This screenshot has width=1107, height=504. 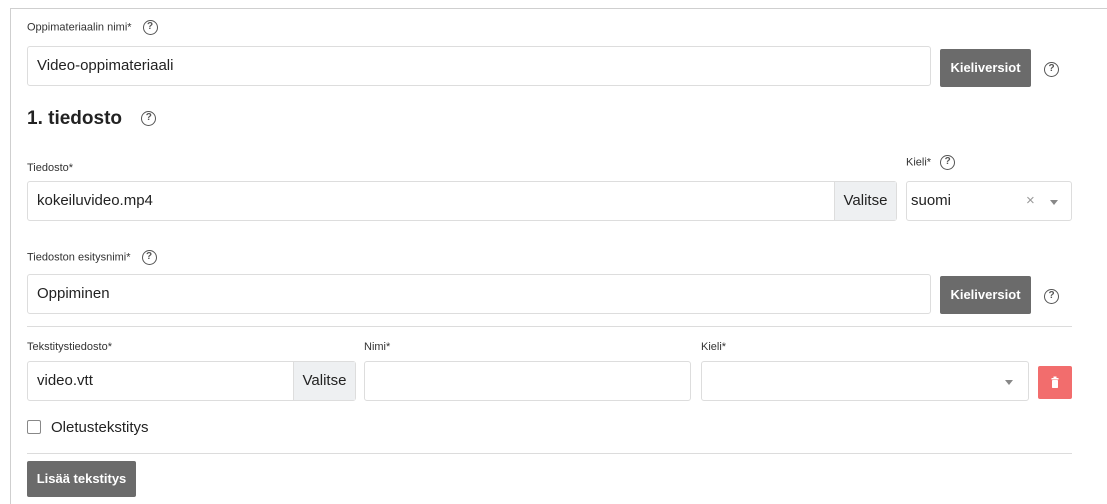 What do you see at coordinates (81, 479) in the screenshot?
I see `add-subtitle-button: Lisää tekstitys` at bounding box center [81, 479].